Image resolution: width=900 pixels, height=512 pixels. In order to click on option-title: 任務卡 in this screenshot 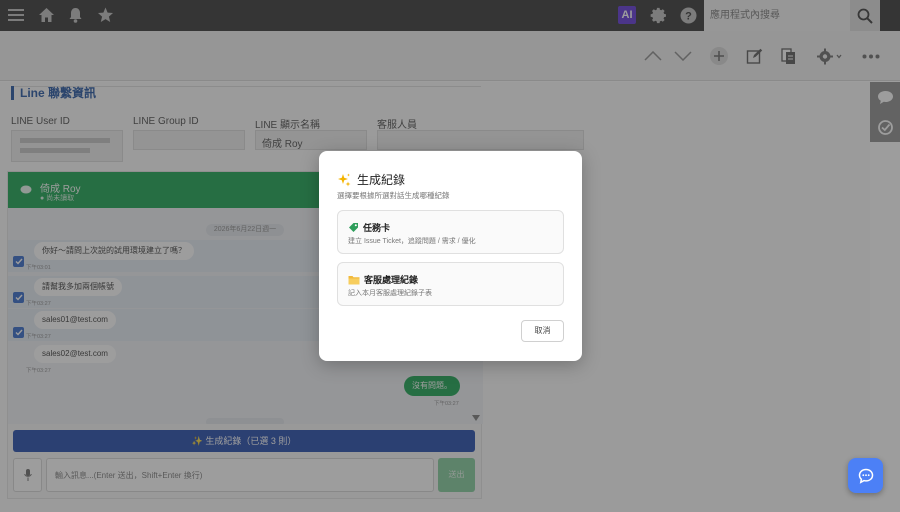, I will do `click(377, 228)`.